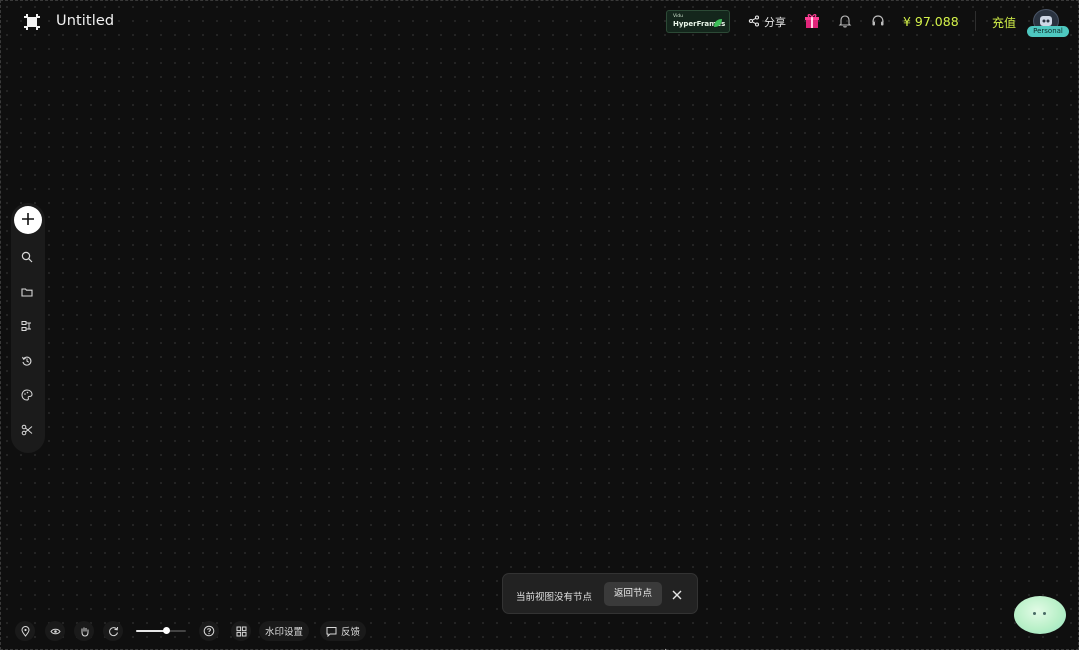 This screenshot has height=650, width=1079. What do you see at coordinates (775, 22) in the screenshot?
I see `share-label: 分享` at bounding box center [775, 22].